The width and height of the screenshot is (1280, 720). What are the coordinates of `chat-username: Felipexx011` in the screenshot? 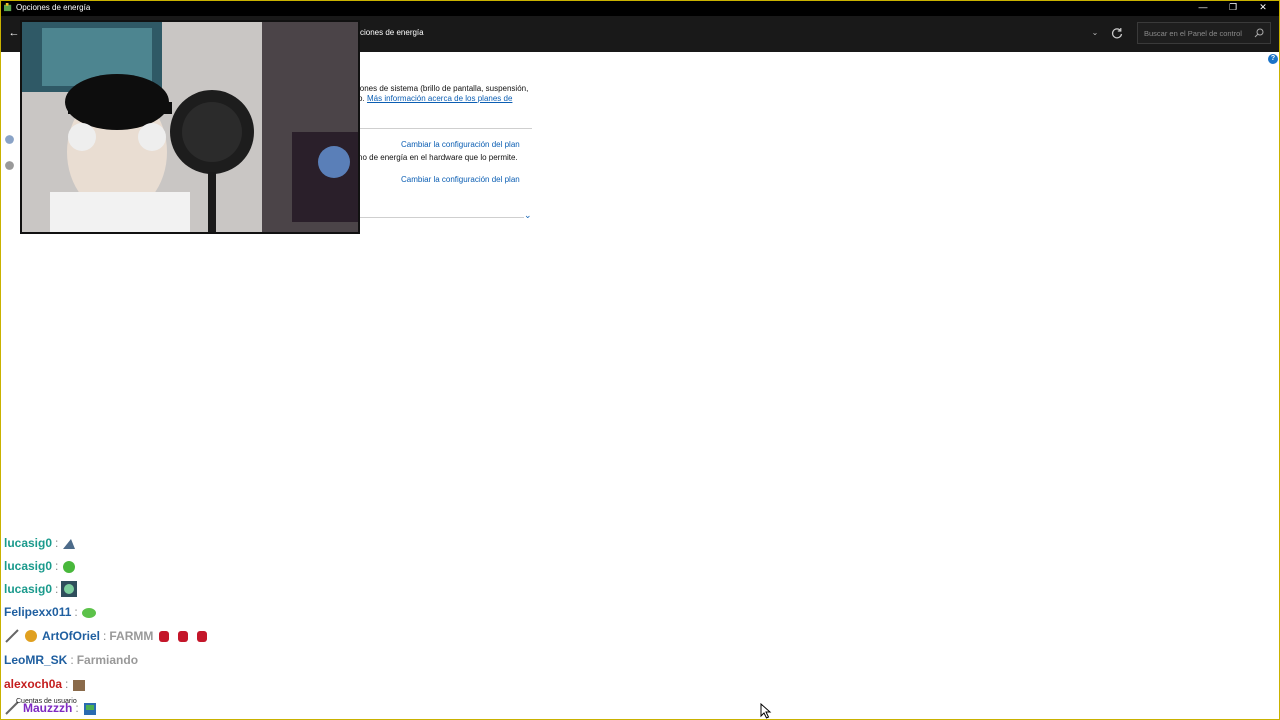 It's located at (38, 612).